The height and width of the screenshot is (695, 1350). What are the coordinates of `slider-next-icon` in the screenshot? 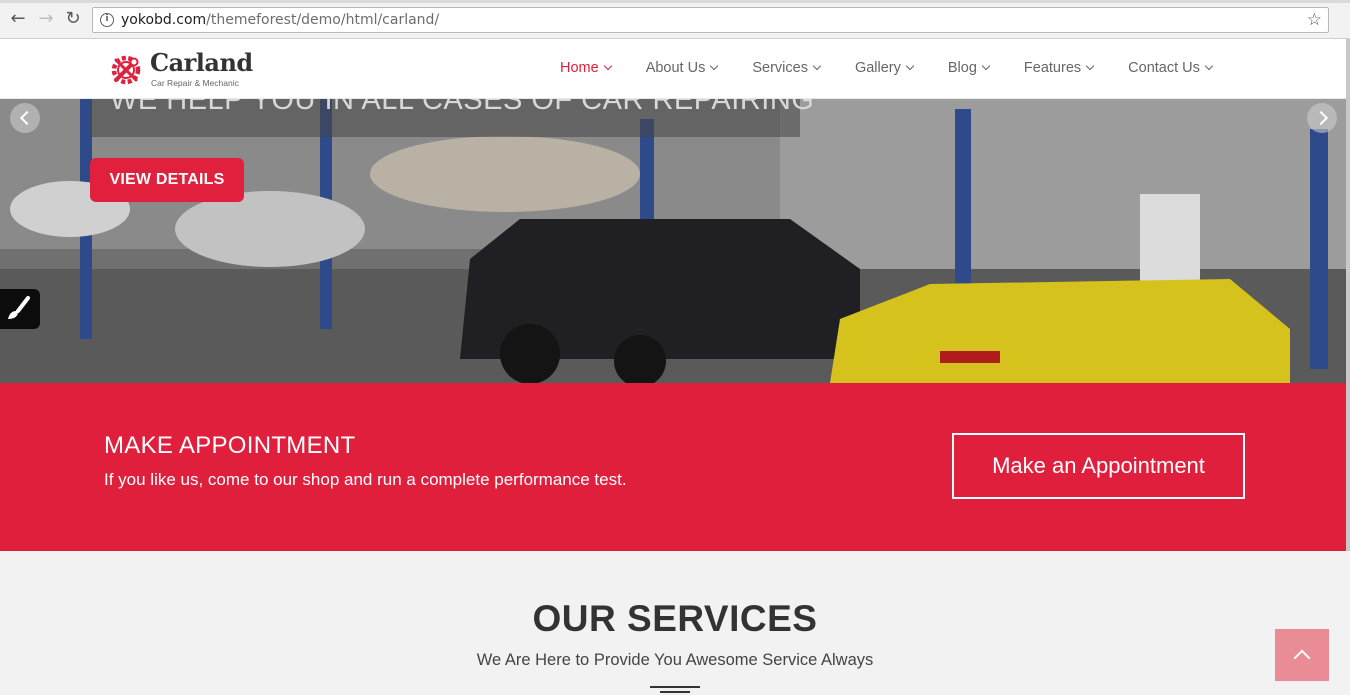 It's located at (1322, 118).